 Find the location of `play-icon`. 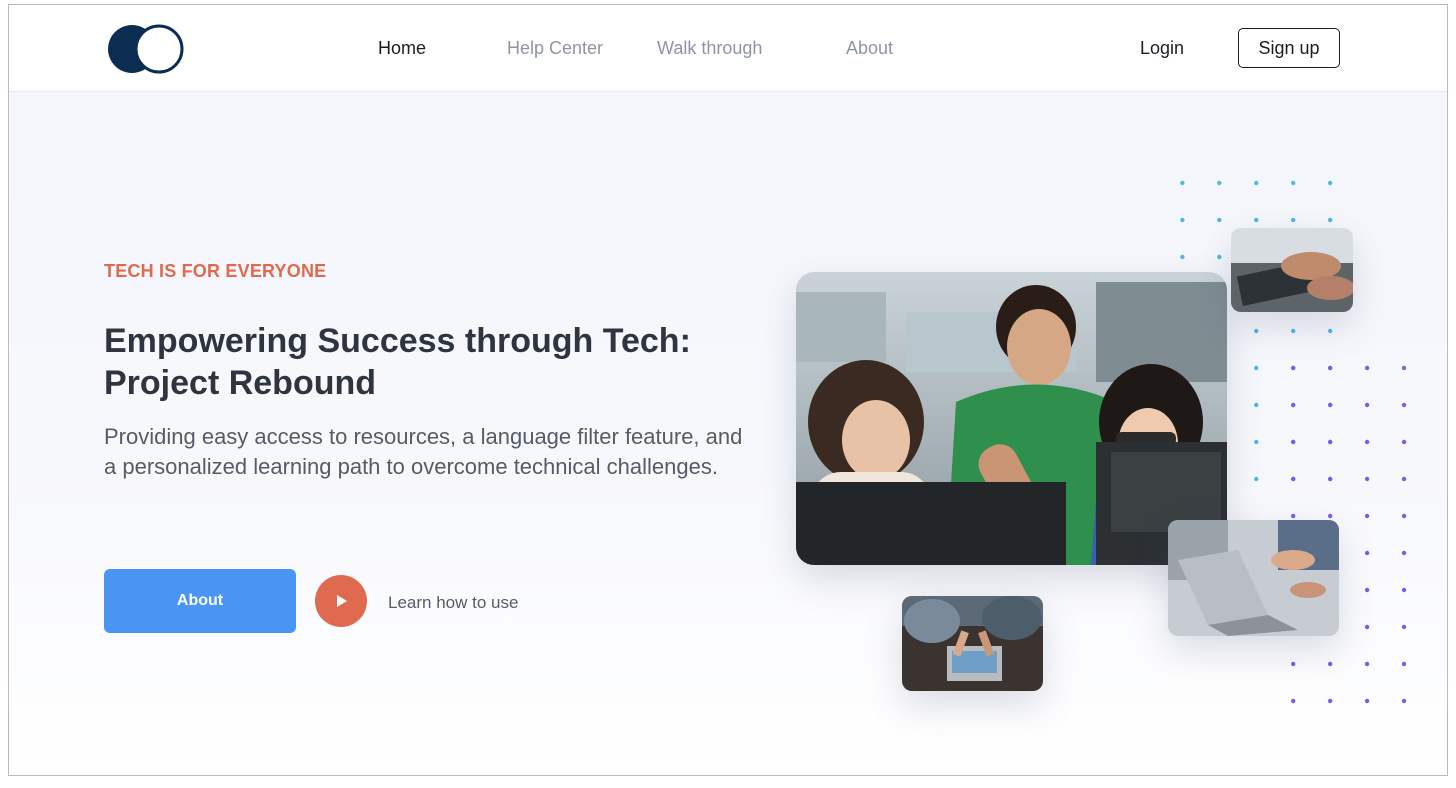

play-icon is located at coordinates (342, 601).